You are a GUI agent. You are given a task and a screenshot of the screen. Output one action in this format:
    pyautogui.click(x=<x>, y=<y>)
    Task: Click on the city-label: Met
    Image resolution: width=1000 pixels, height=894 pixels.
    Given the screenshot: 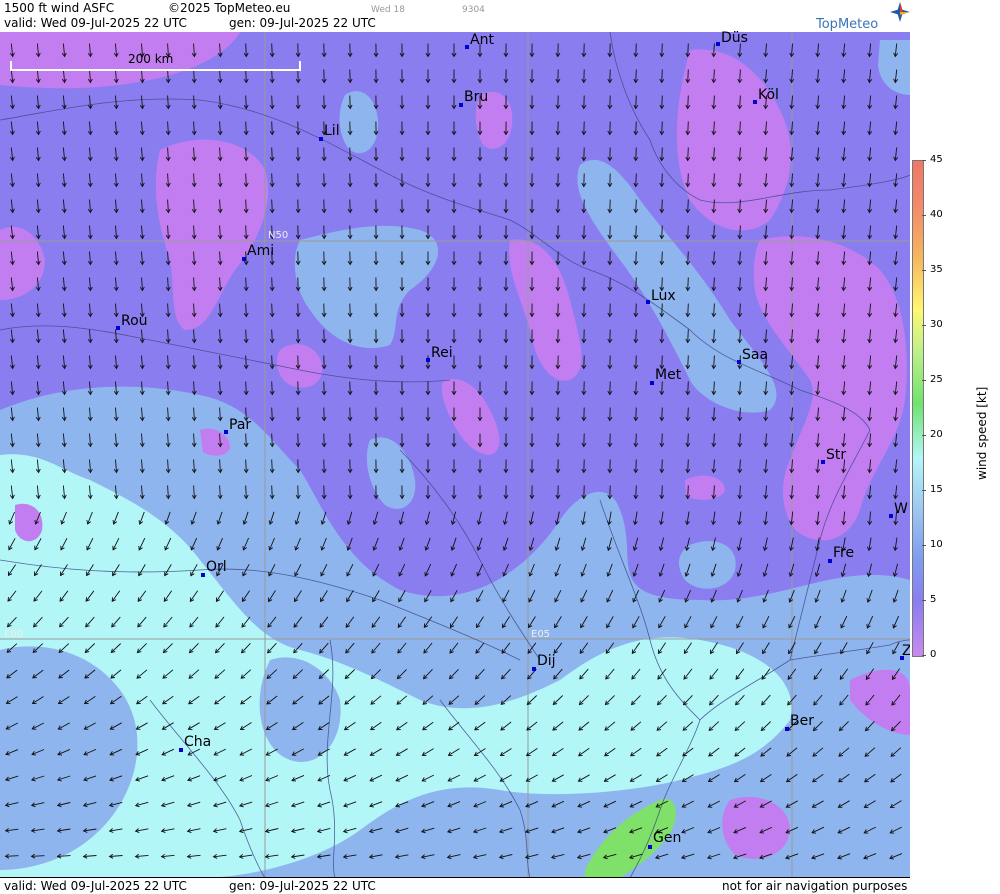 What is the action you would take?
    pyautogui.click(x=668, y=375)
    